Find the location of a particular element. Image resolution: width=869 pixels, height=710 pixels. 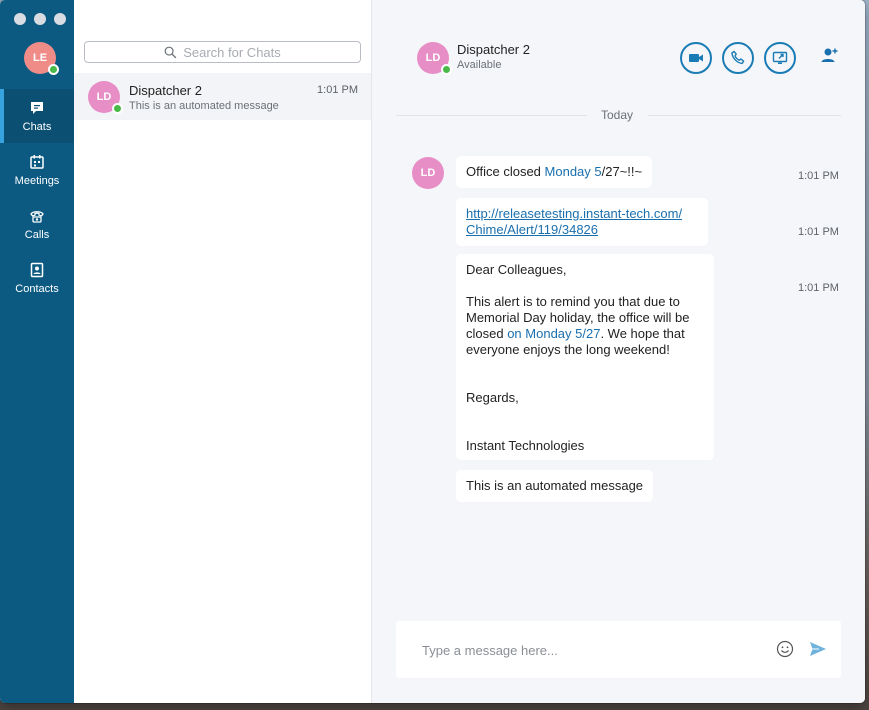

calendar-icon is located at coordinates (37, 161).